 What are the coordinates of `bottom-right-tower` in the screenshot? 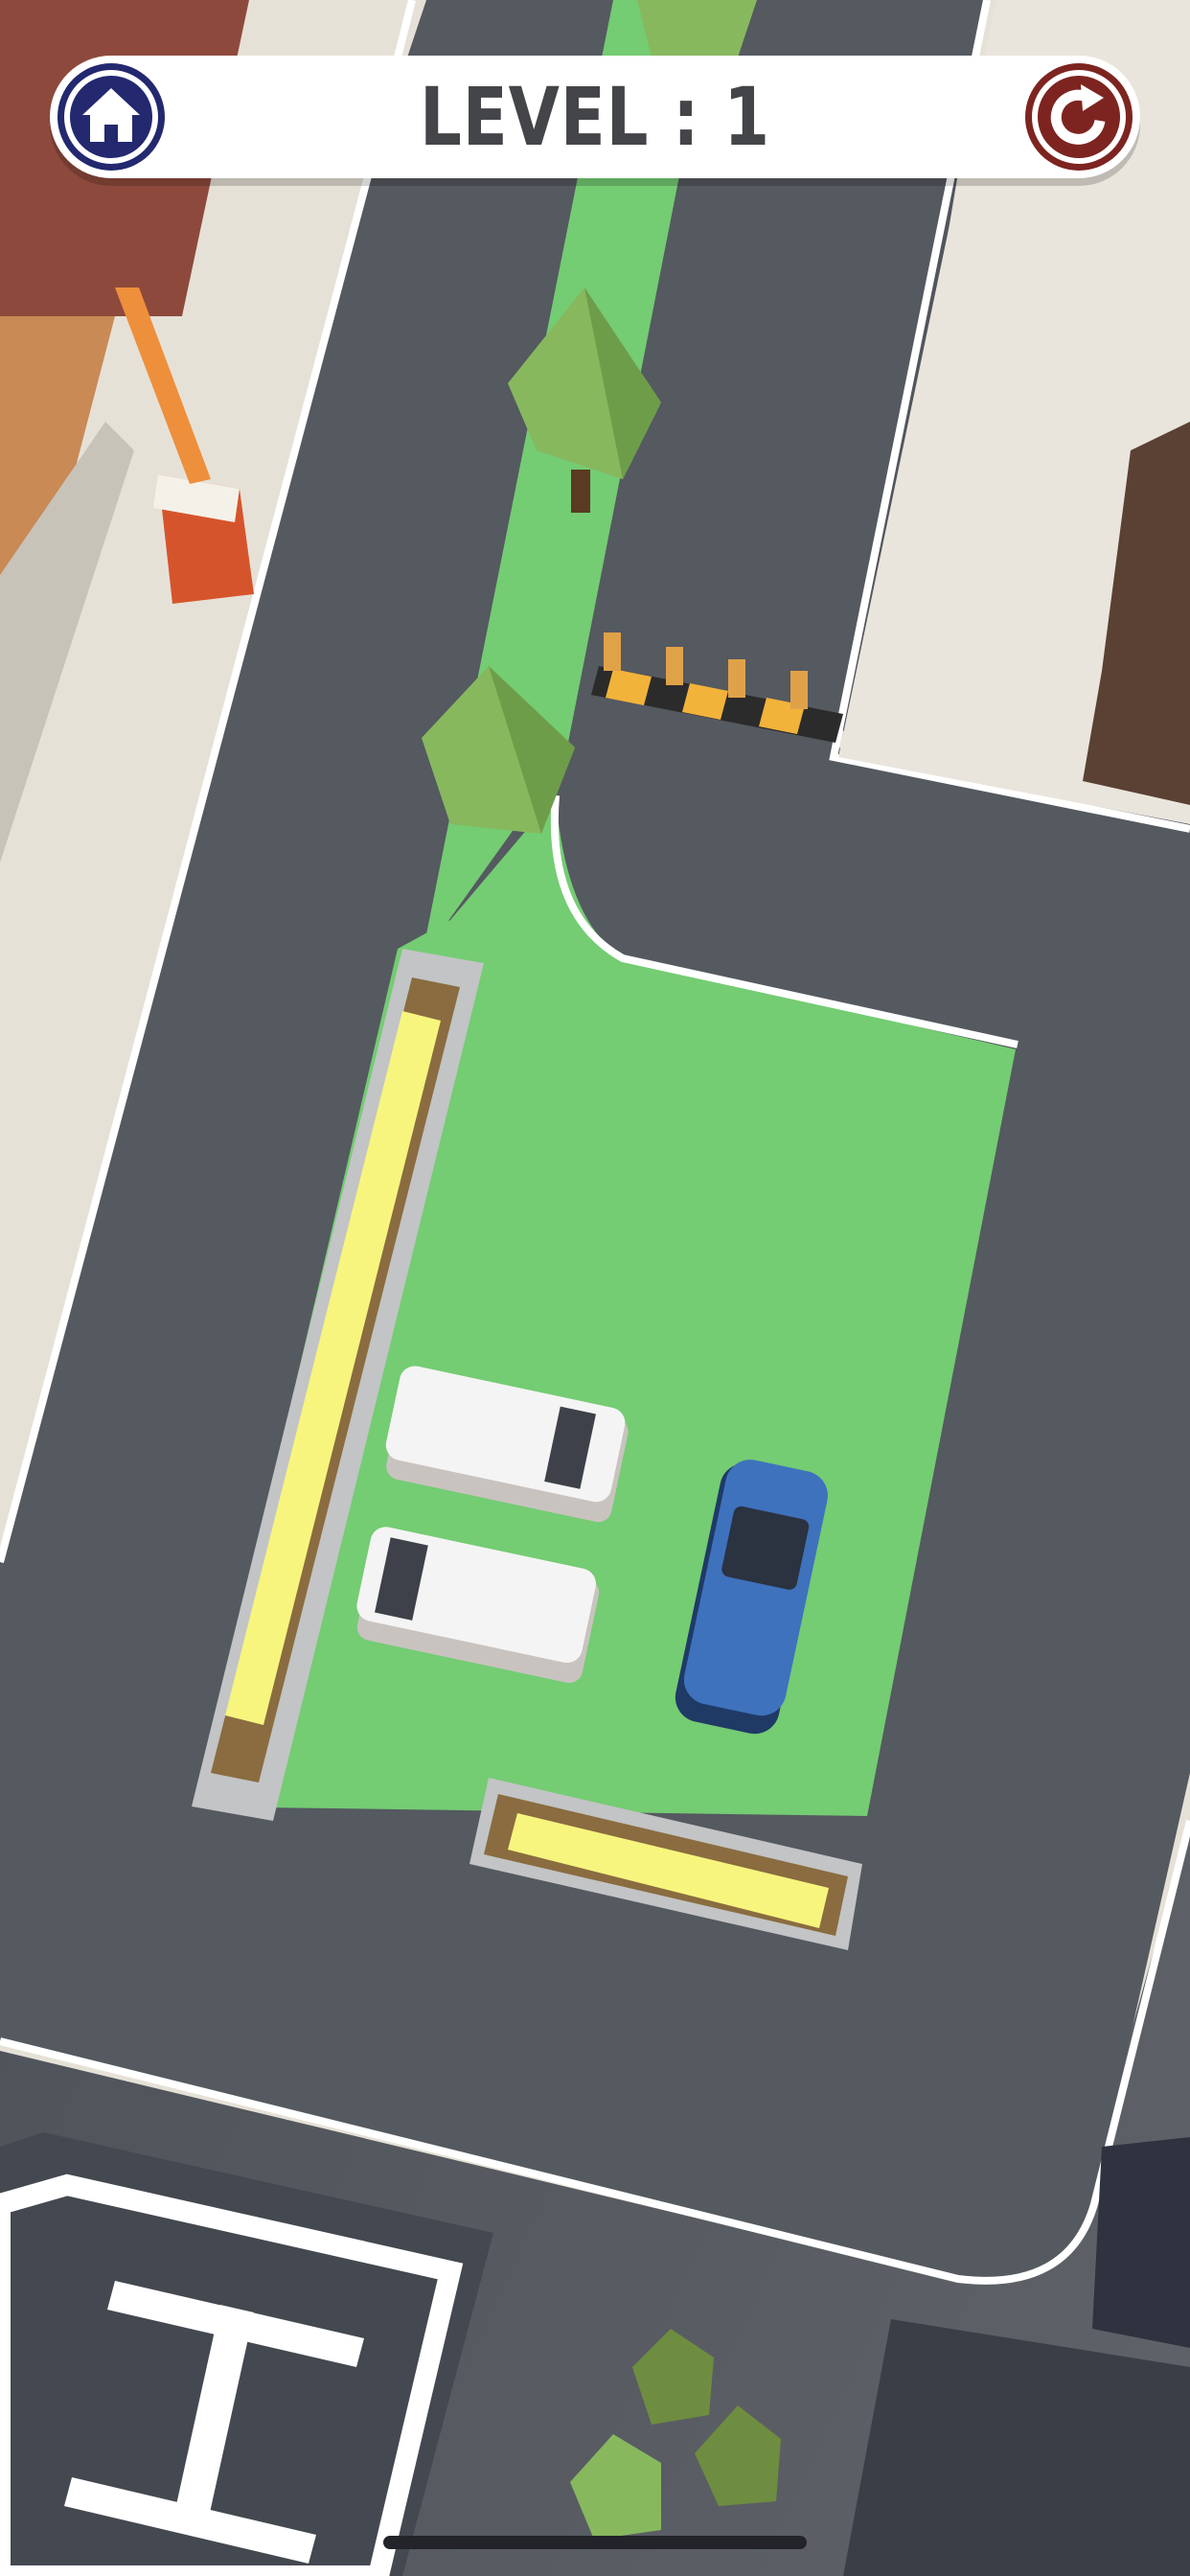 It's located at (1141, 2242).